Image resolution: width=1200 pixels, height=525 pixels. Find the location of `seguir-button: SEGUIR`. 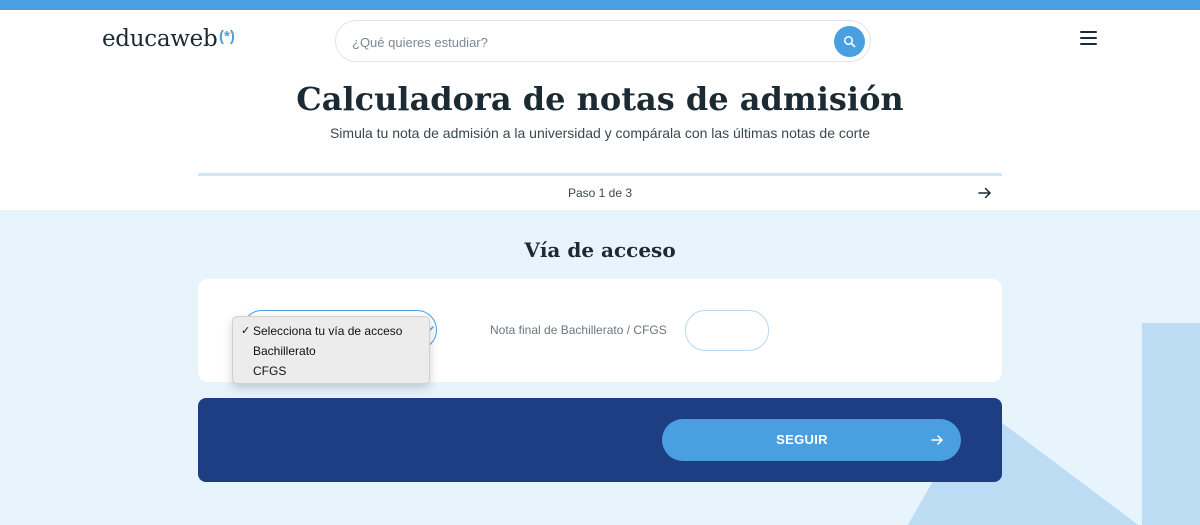

seguir-button: SEGUIR is located at coordinates (811, 440).